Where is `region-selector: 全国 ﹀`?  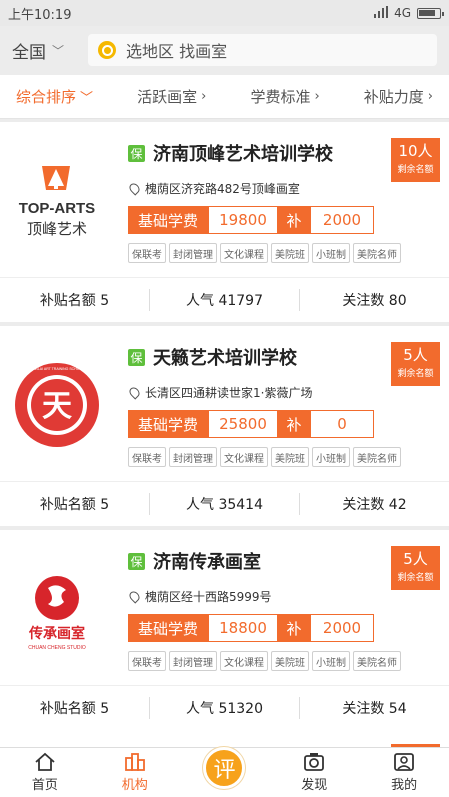
region-selector: 全国 ﹀ is located at coordinates (50, 50).